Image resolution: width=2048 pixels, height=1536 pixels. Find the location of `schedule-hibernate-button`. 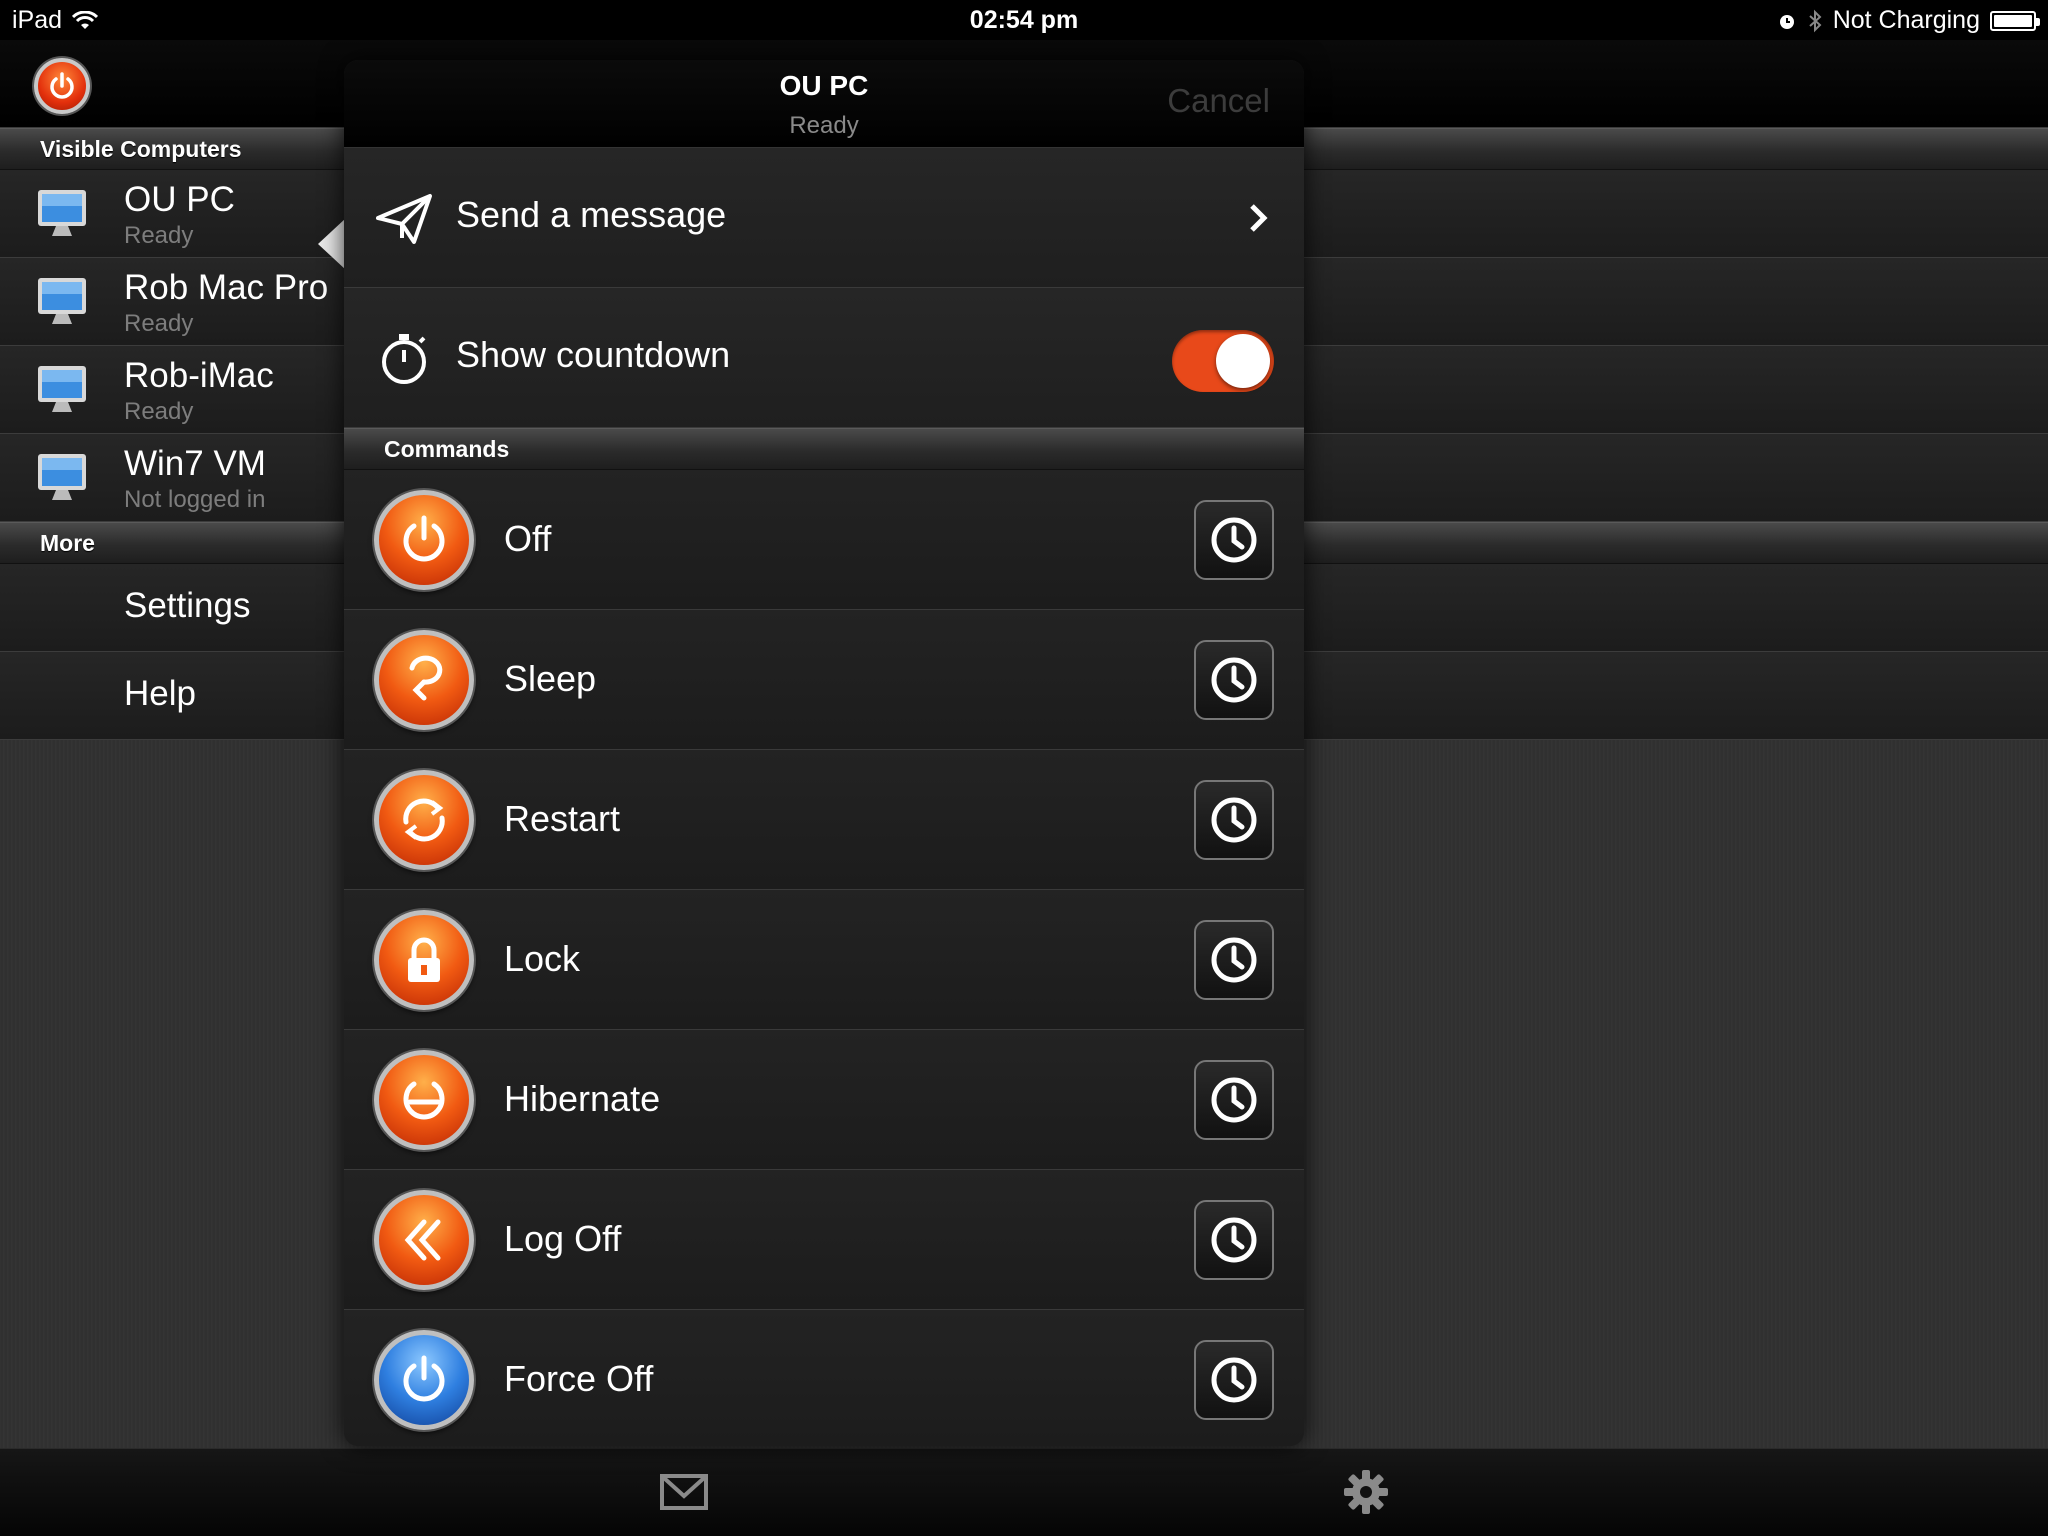

schedule-hibernate-button is located at coordinates (1234, 1100).